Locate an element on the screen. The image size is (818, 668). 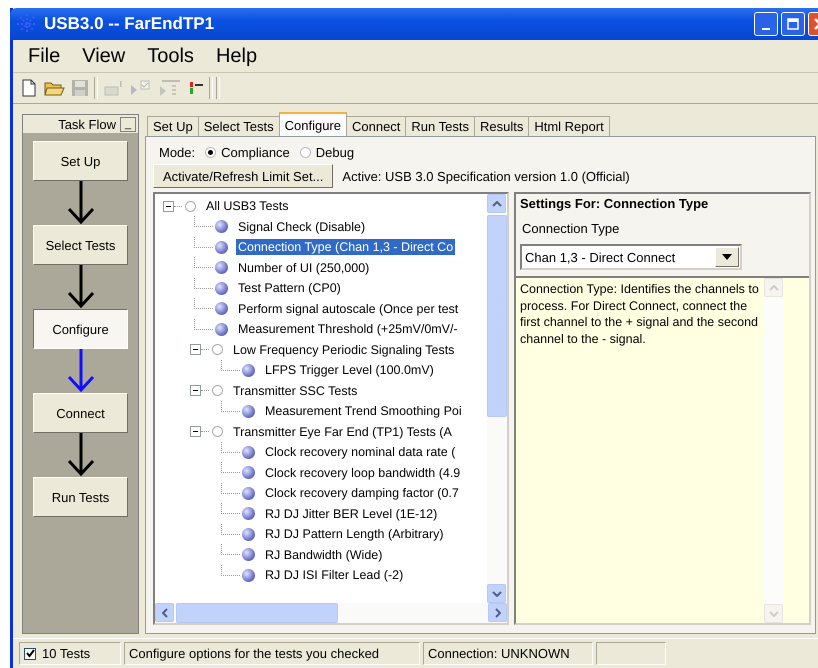
tree-item: RJ DJ Jitter BER Level (1E-12) is located at coordinates (351, 514).